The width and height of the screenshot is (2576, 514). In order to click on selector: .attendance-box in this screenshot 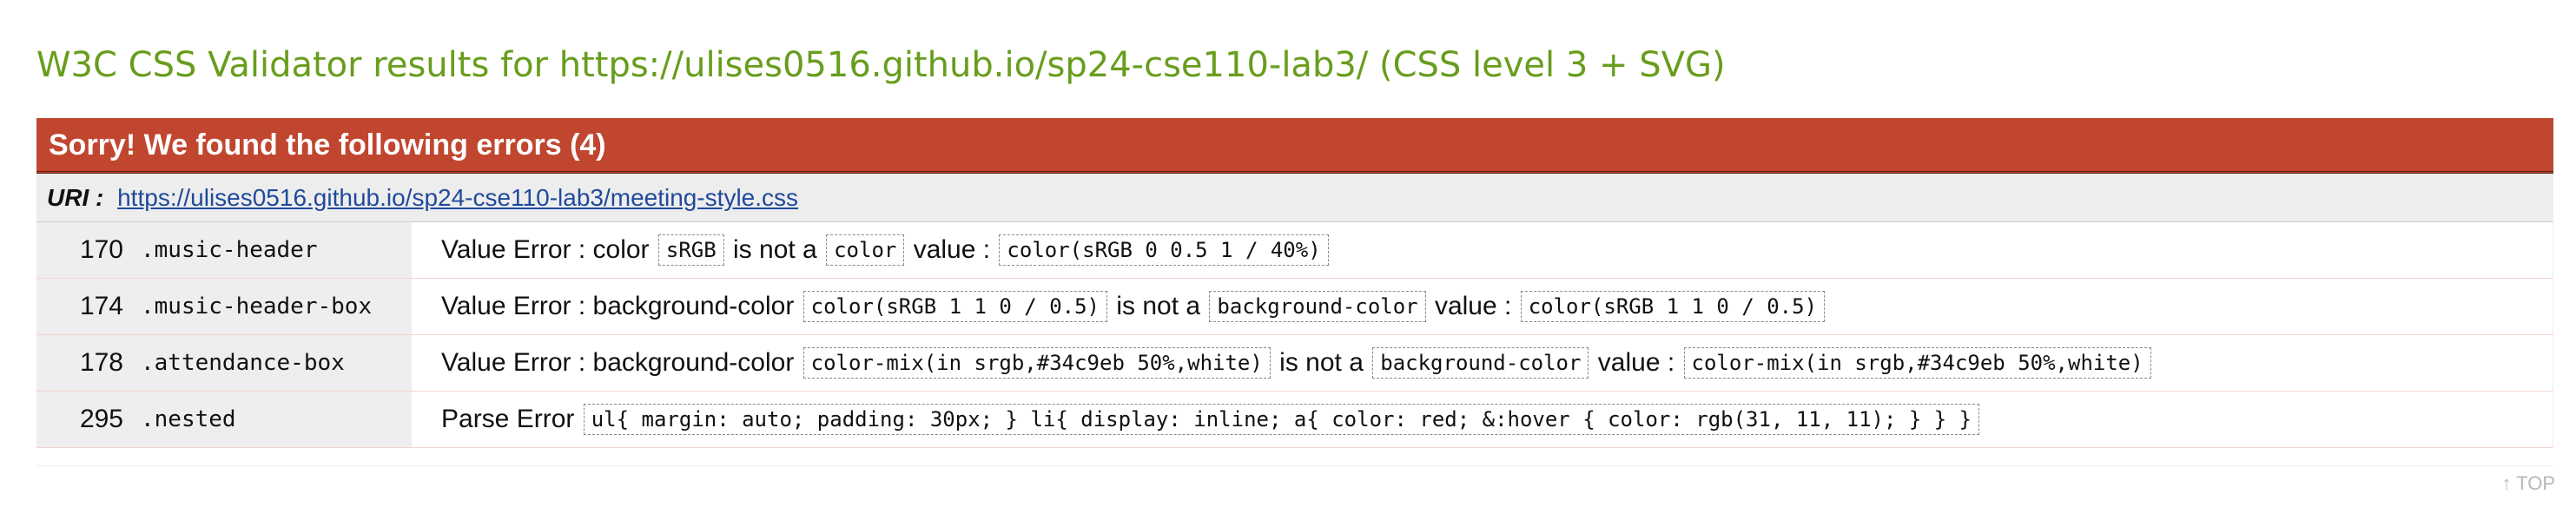, I will do `click(272, 363)`.